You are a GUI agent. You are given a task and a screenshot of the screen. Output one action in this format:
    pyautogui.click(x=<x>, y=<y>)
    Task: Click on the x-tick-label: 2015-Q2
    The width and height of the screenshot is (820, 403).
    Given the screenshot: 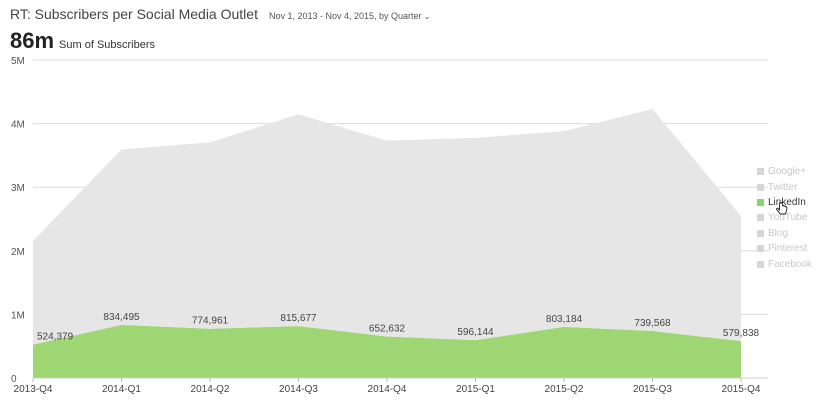 What is the action you would take?
    pyautogui.click(x=564, y=389)
    